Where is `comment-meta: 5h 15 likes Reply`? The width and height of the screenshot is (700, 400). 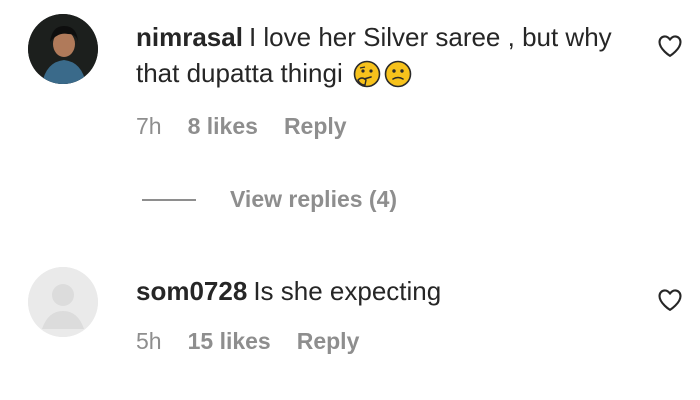 comment-meta: 5h 15 likes Reply is located at coordinates (247, 341).